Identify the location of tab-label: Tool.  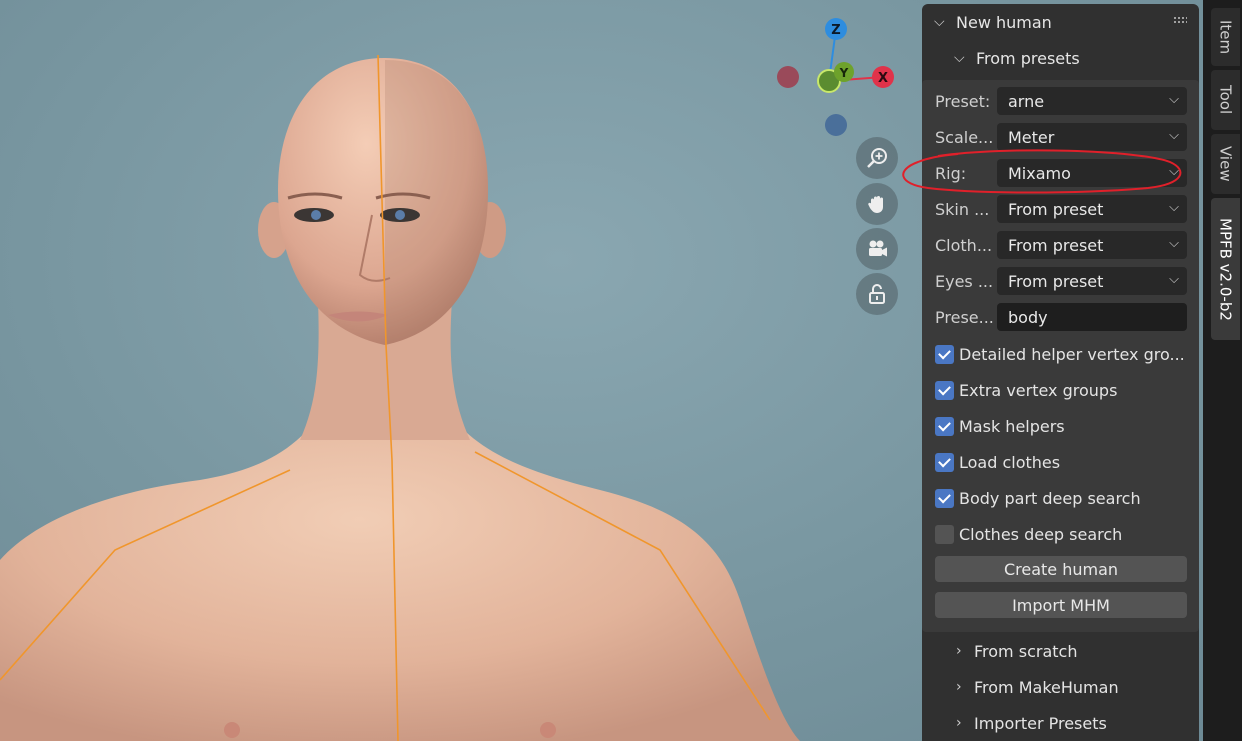
(1225, 100).